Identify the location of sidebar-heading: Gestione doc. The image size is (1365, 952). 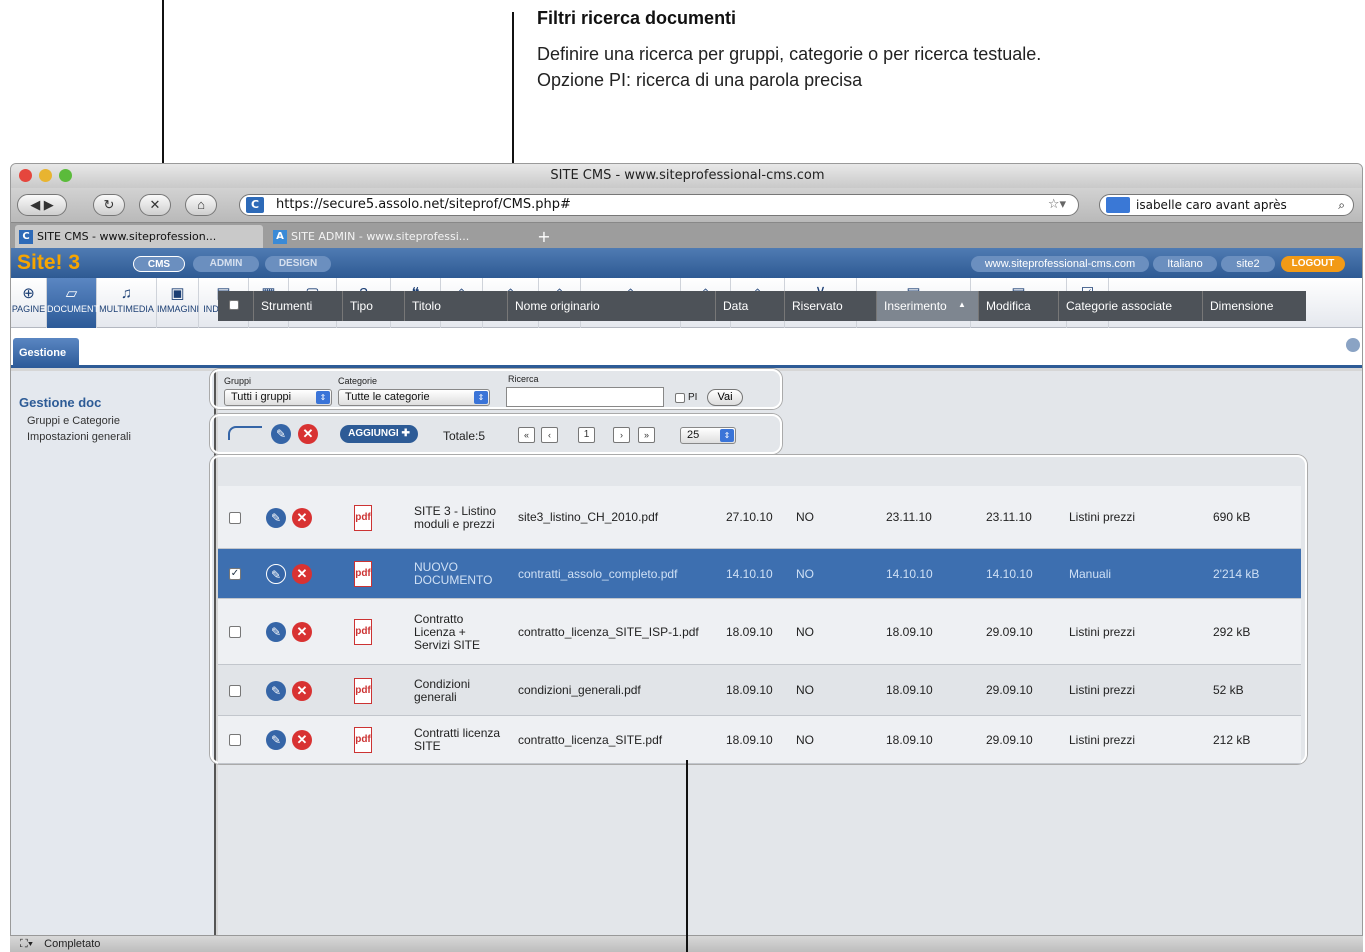
(60, 402).